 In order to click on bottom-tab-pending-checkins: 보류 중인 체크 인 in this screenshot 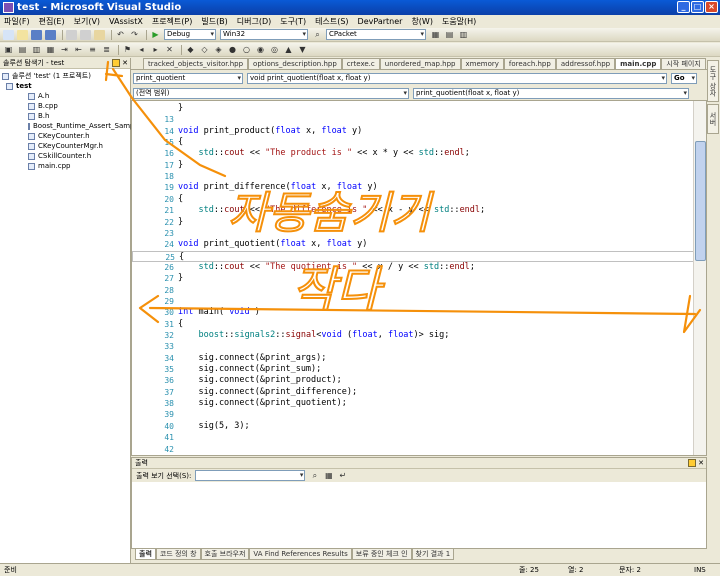, I will do `click(381, 554)`.